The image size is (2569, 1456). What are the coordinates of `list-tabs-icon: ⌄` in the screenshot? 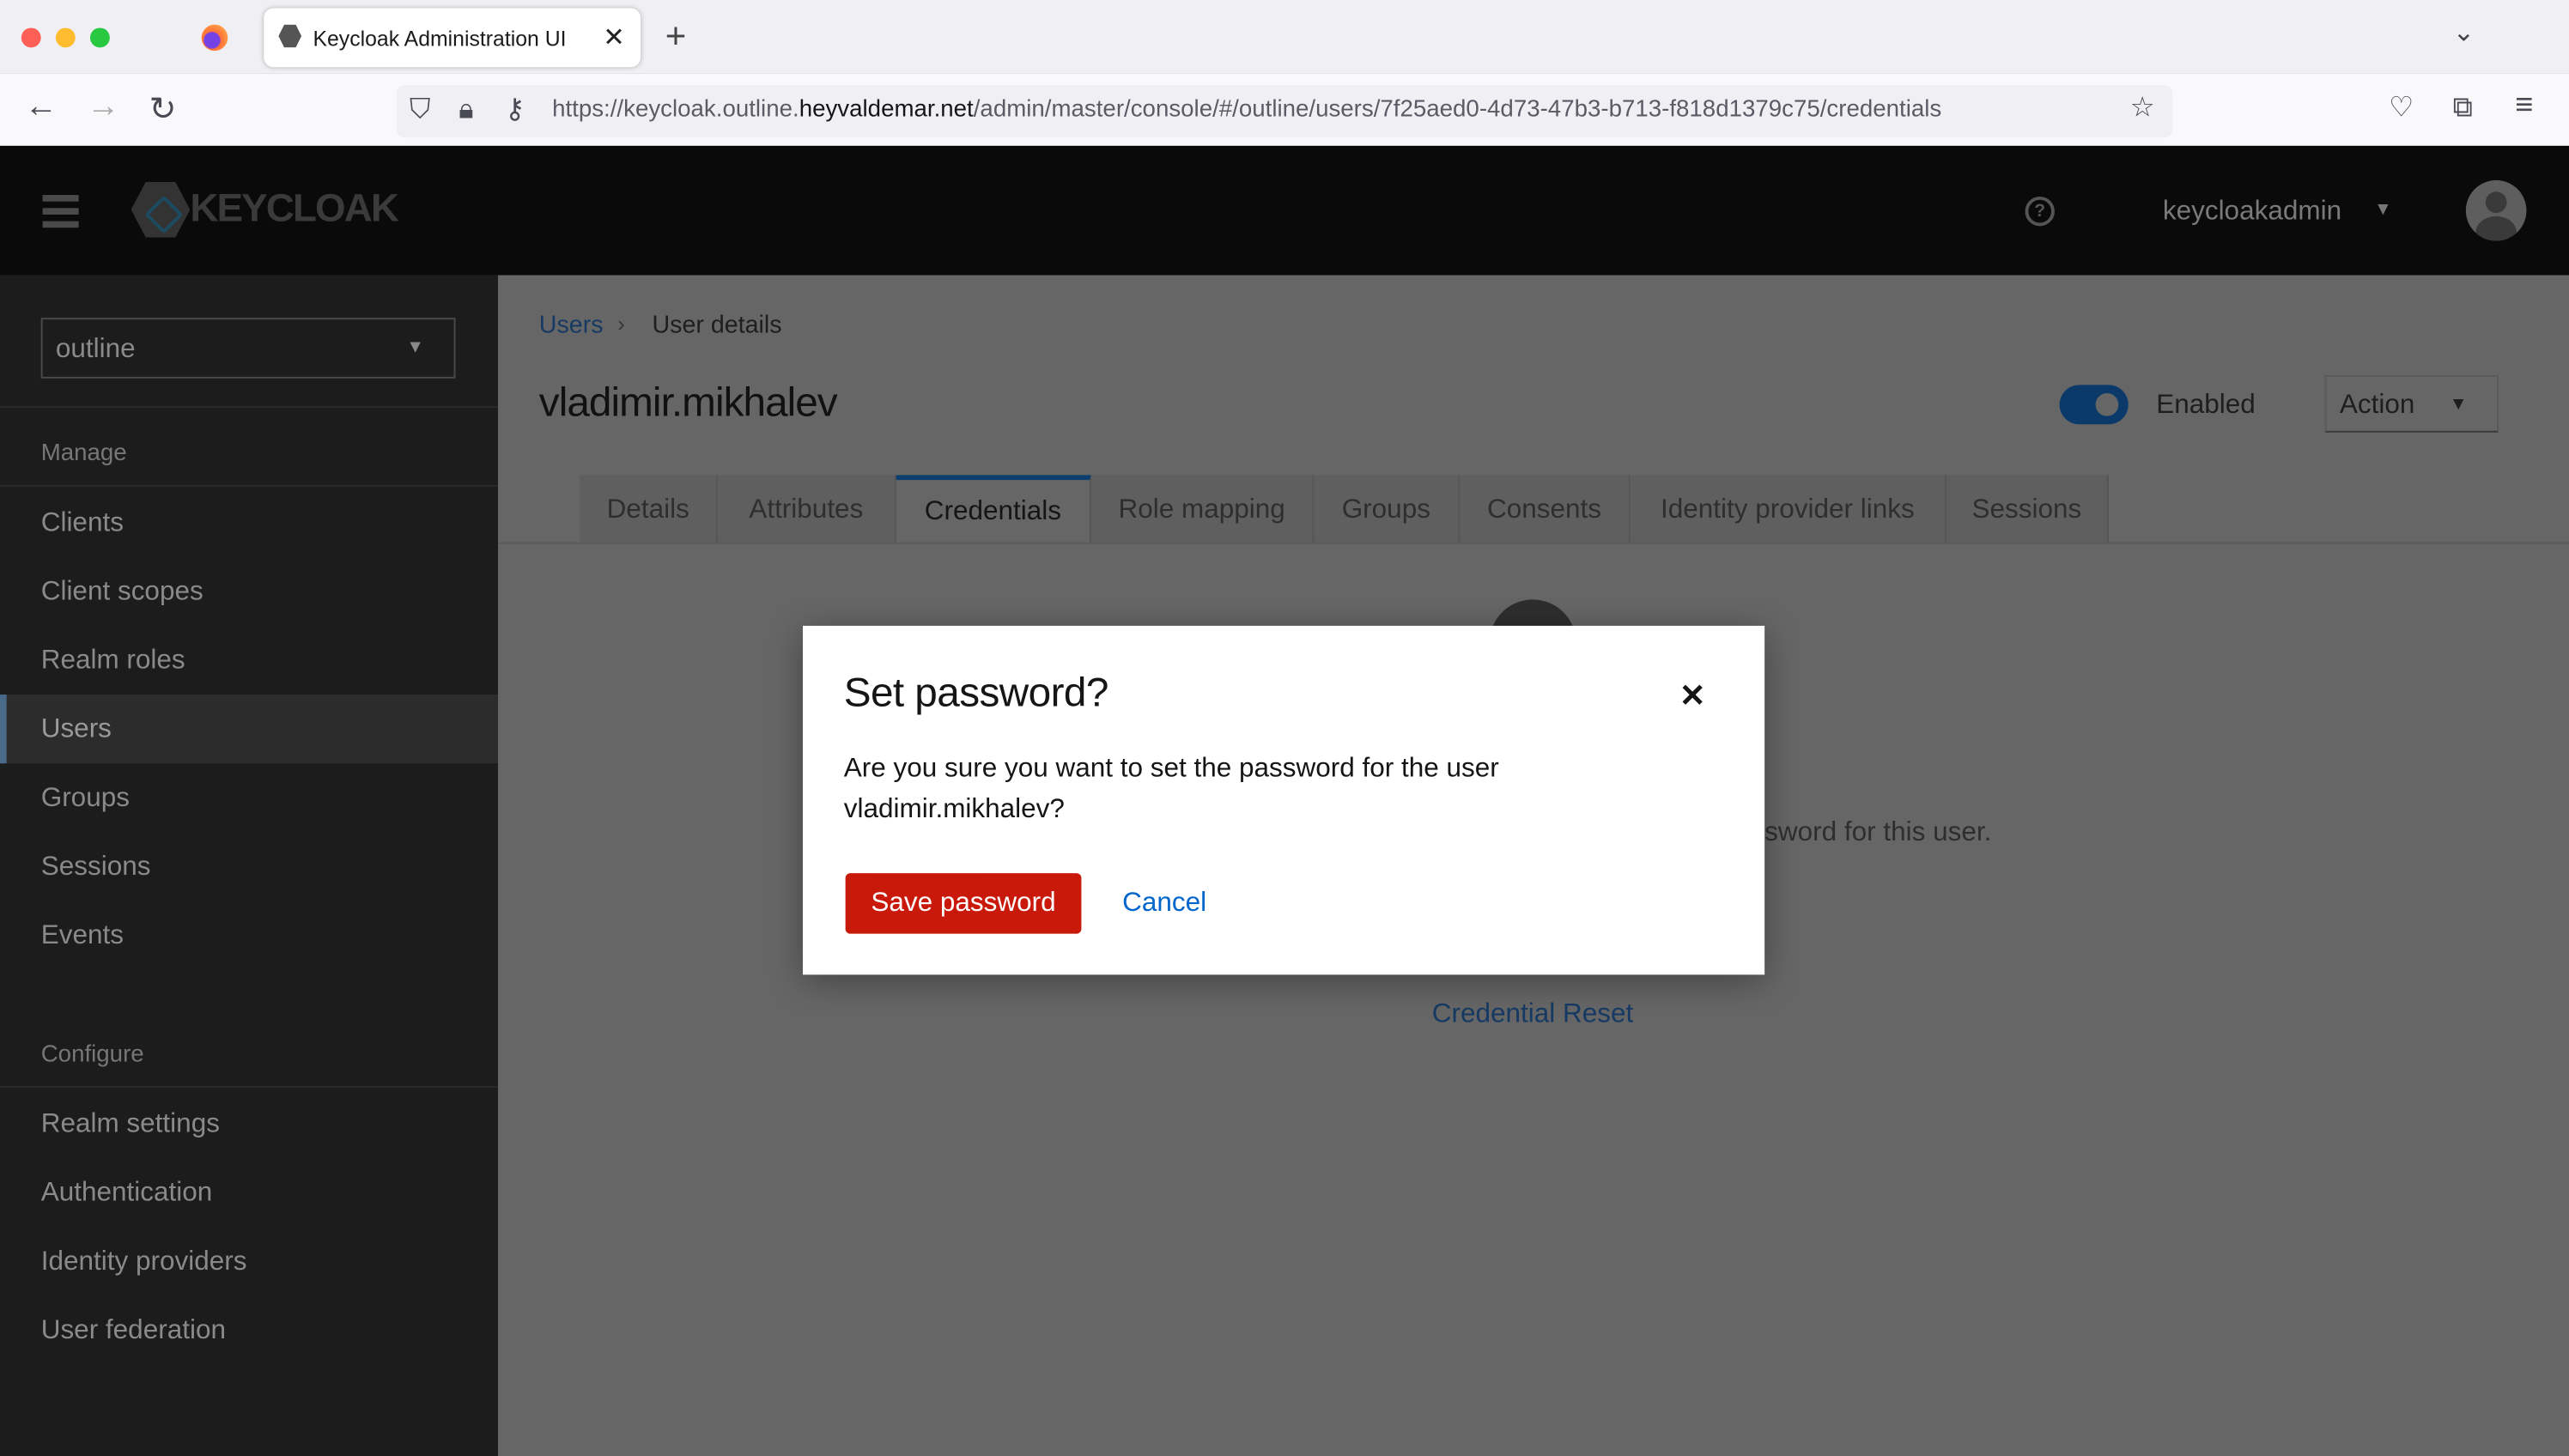 It's located at (2464, 33).